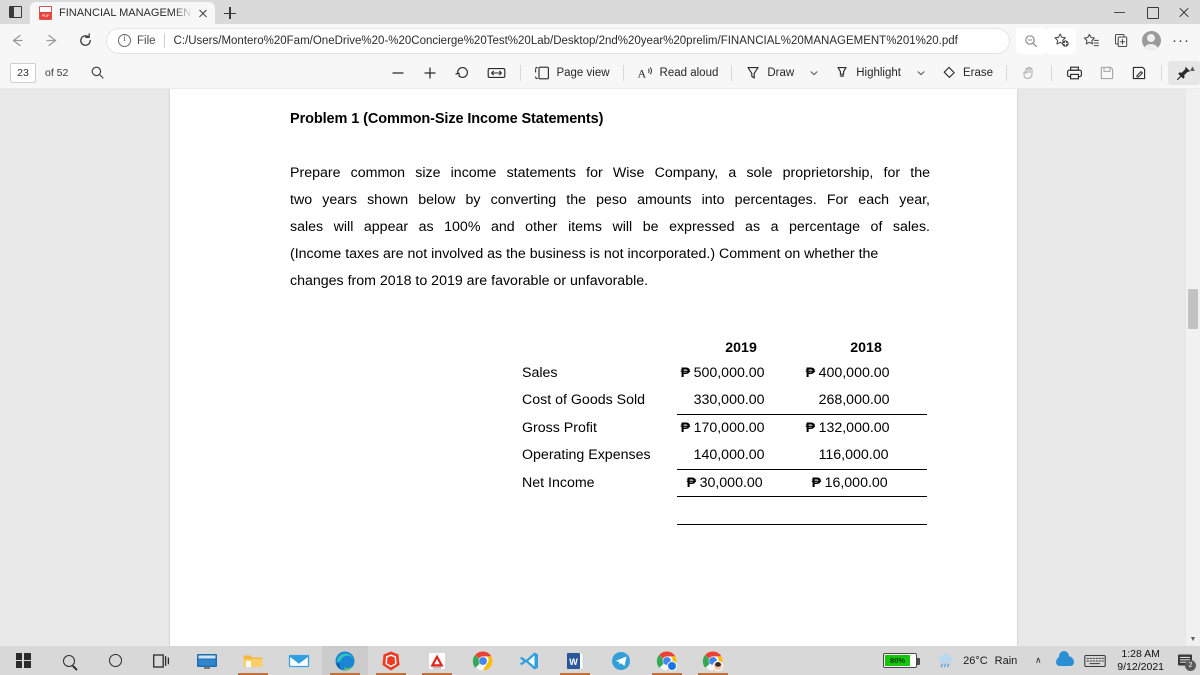 This screenshot has width=1200, height=675. Describe the element at coordinates (207, 660) in the screenshot. I see `taskbar-app-remote-desktop` at that location.